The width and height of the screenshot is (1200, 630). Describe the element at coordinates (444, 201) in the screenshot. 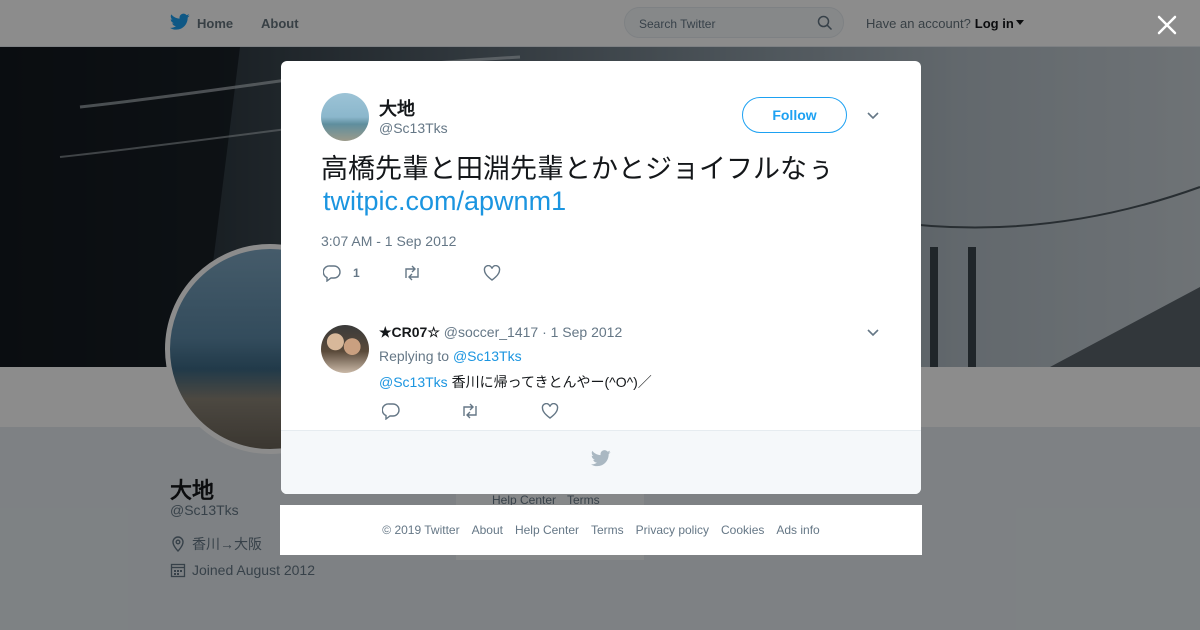

I see `tweet-link: twitpic.com/apwnm1` at that location.